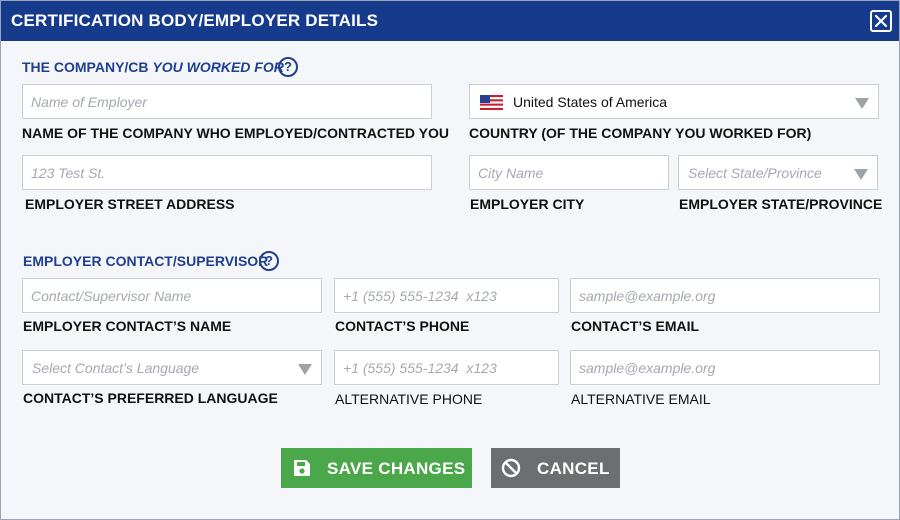  I want to click on cancel-label: CANCEL, so click(573, 468).